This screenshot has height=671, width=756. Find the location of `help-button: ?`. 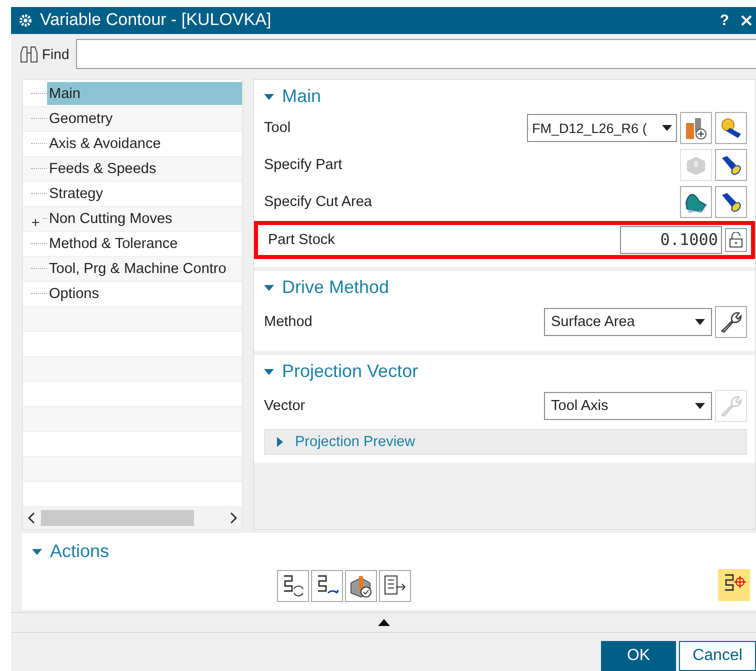

help-button: ? is located at coordinates (724, 20).